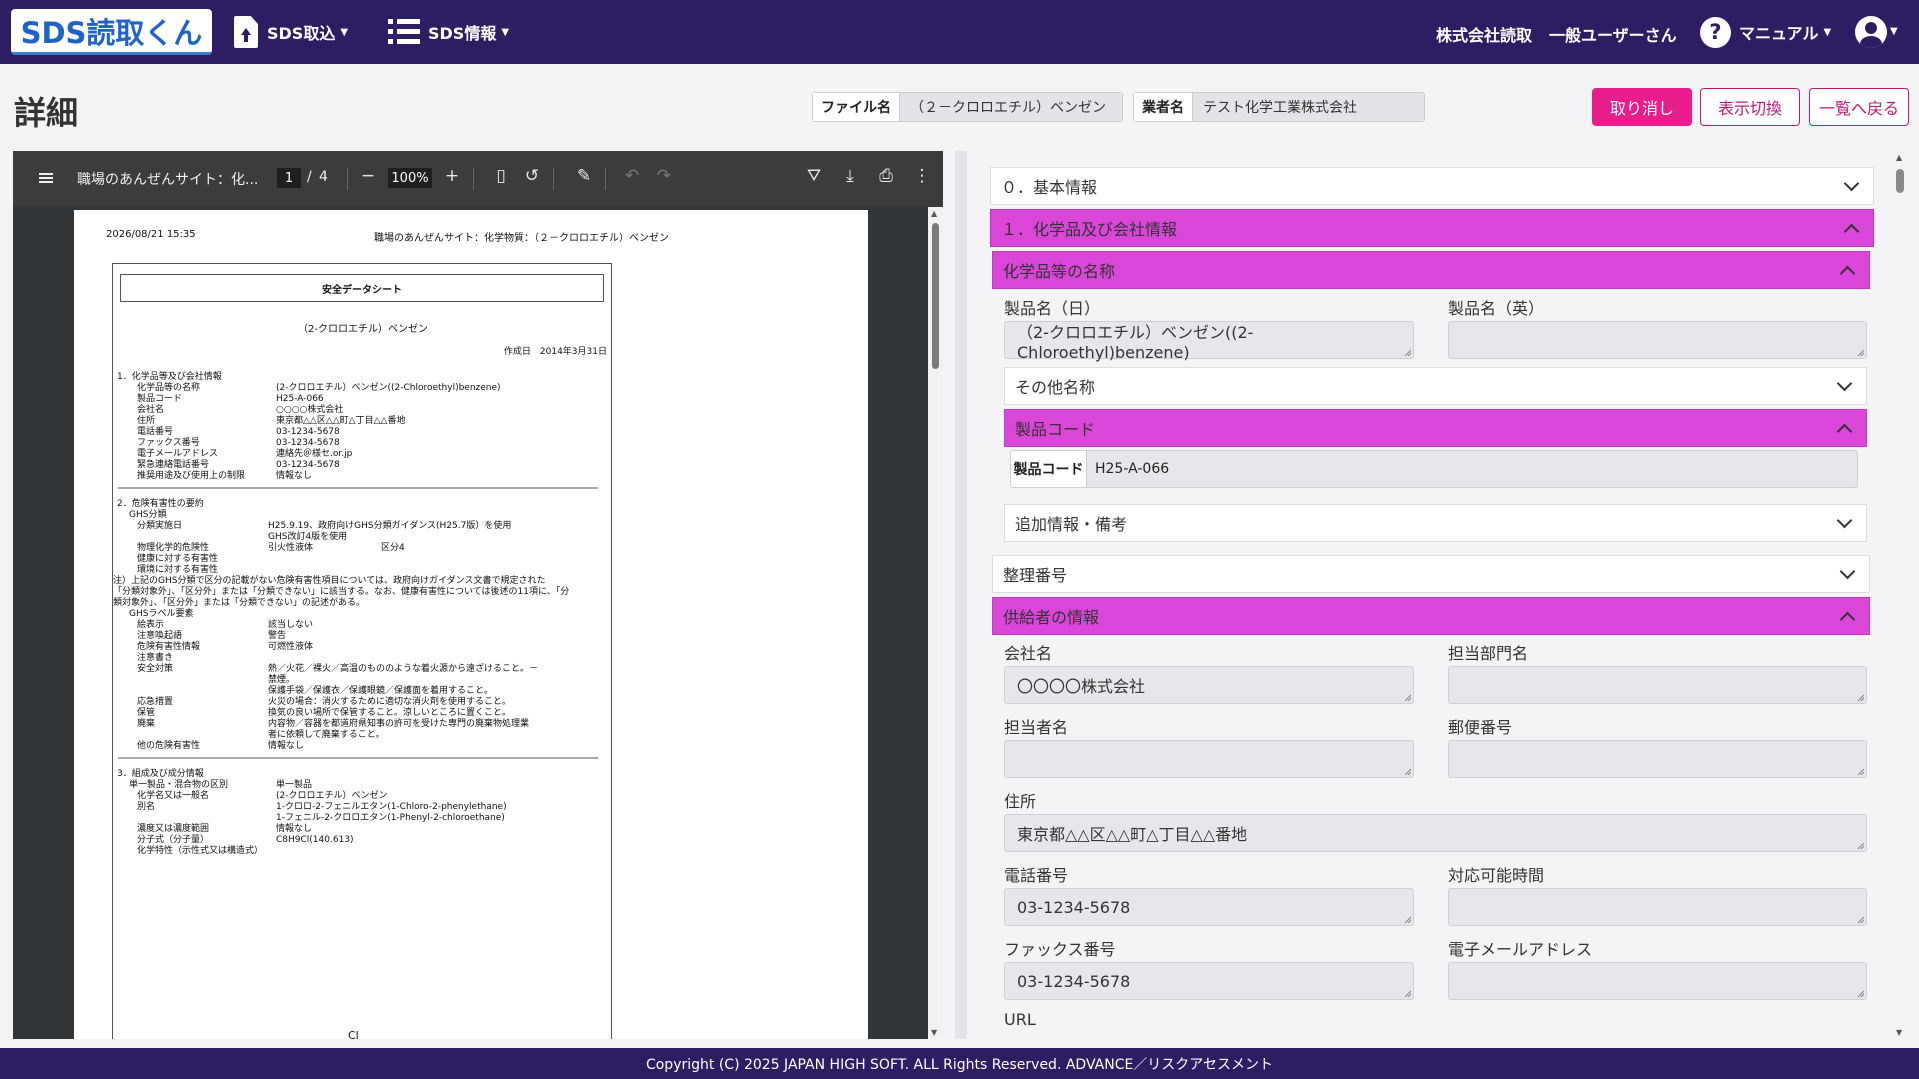 This screenshot has height=1079, width=1919. What do you see at coordinates (855, 107) in the screenshot?
I see `file-name-label: ファイル名` at bounding box center [855, 107].